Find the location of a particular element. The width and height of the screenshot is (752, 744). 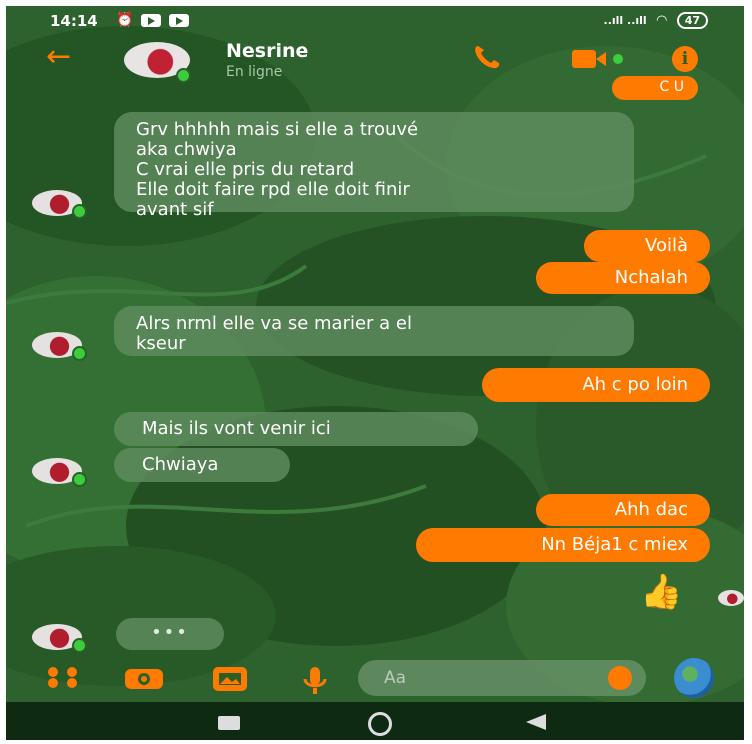

emoji-icon is located at coordinates (620, 678).